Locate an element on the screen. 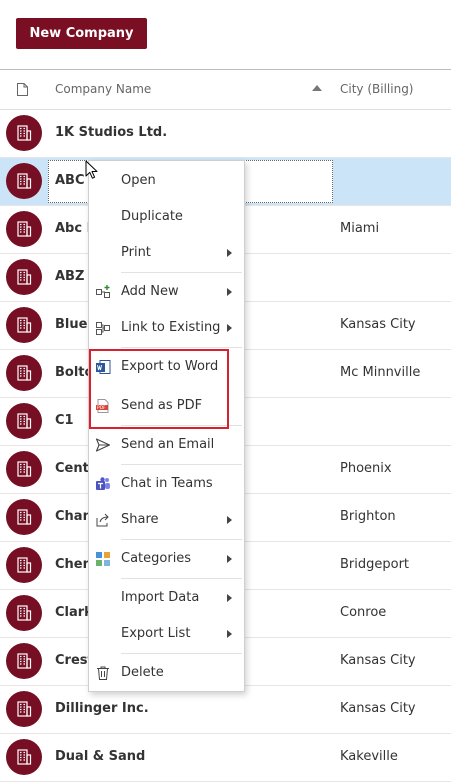 The width and height of the screenshot is (451, 782). menu-item-label: Chat in Teams is located at coordinates (167, 483).